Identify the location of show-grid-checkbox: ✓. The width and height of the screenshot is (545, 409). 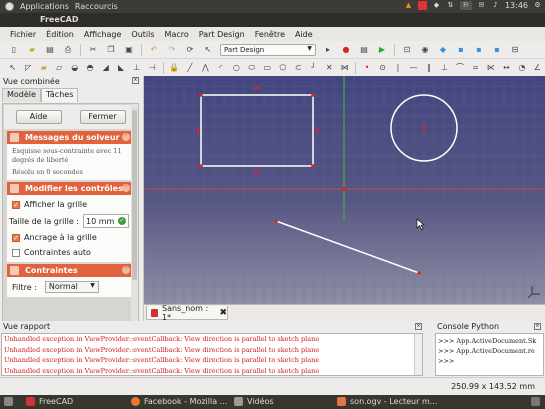
(16, 204).